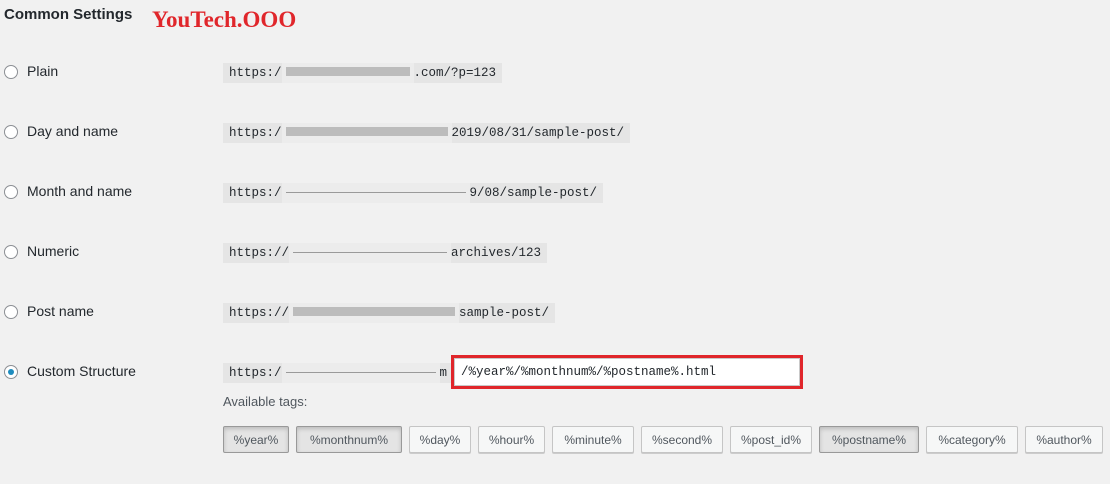  I want to click on section-title: Common Settings, so click(68, 14).